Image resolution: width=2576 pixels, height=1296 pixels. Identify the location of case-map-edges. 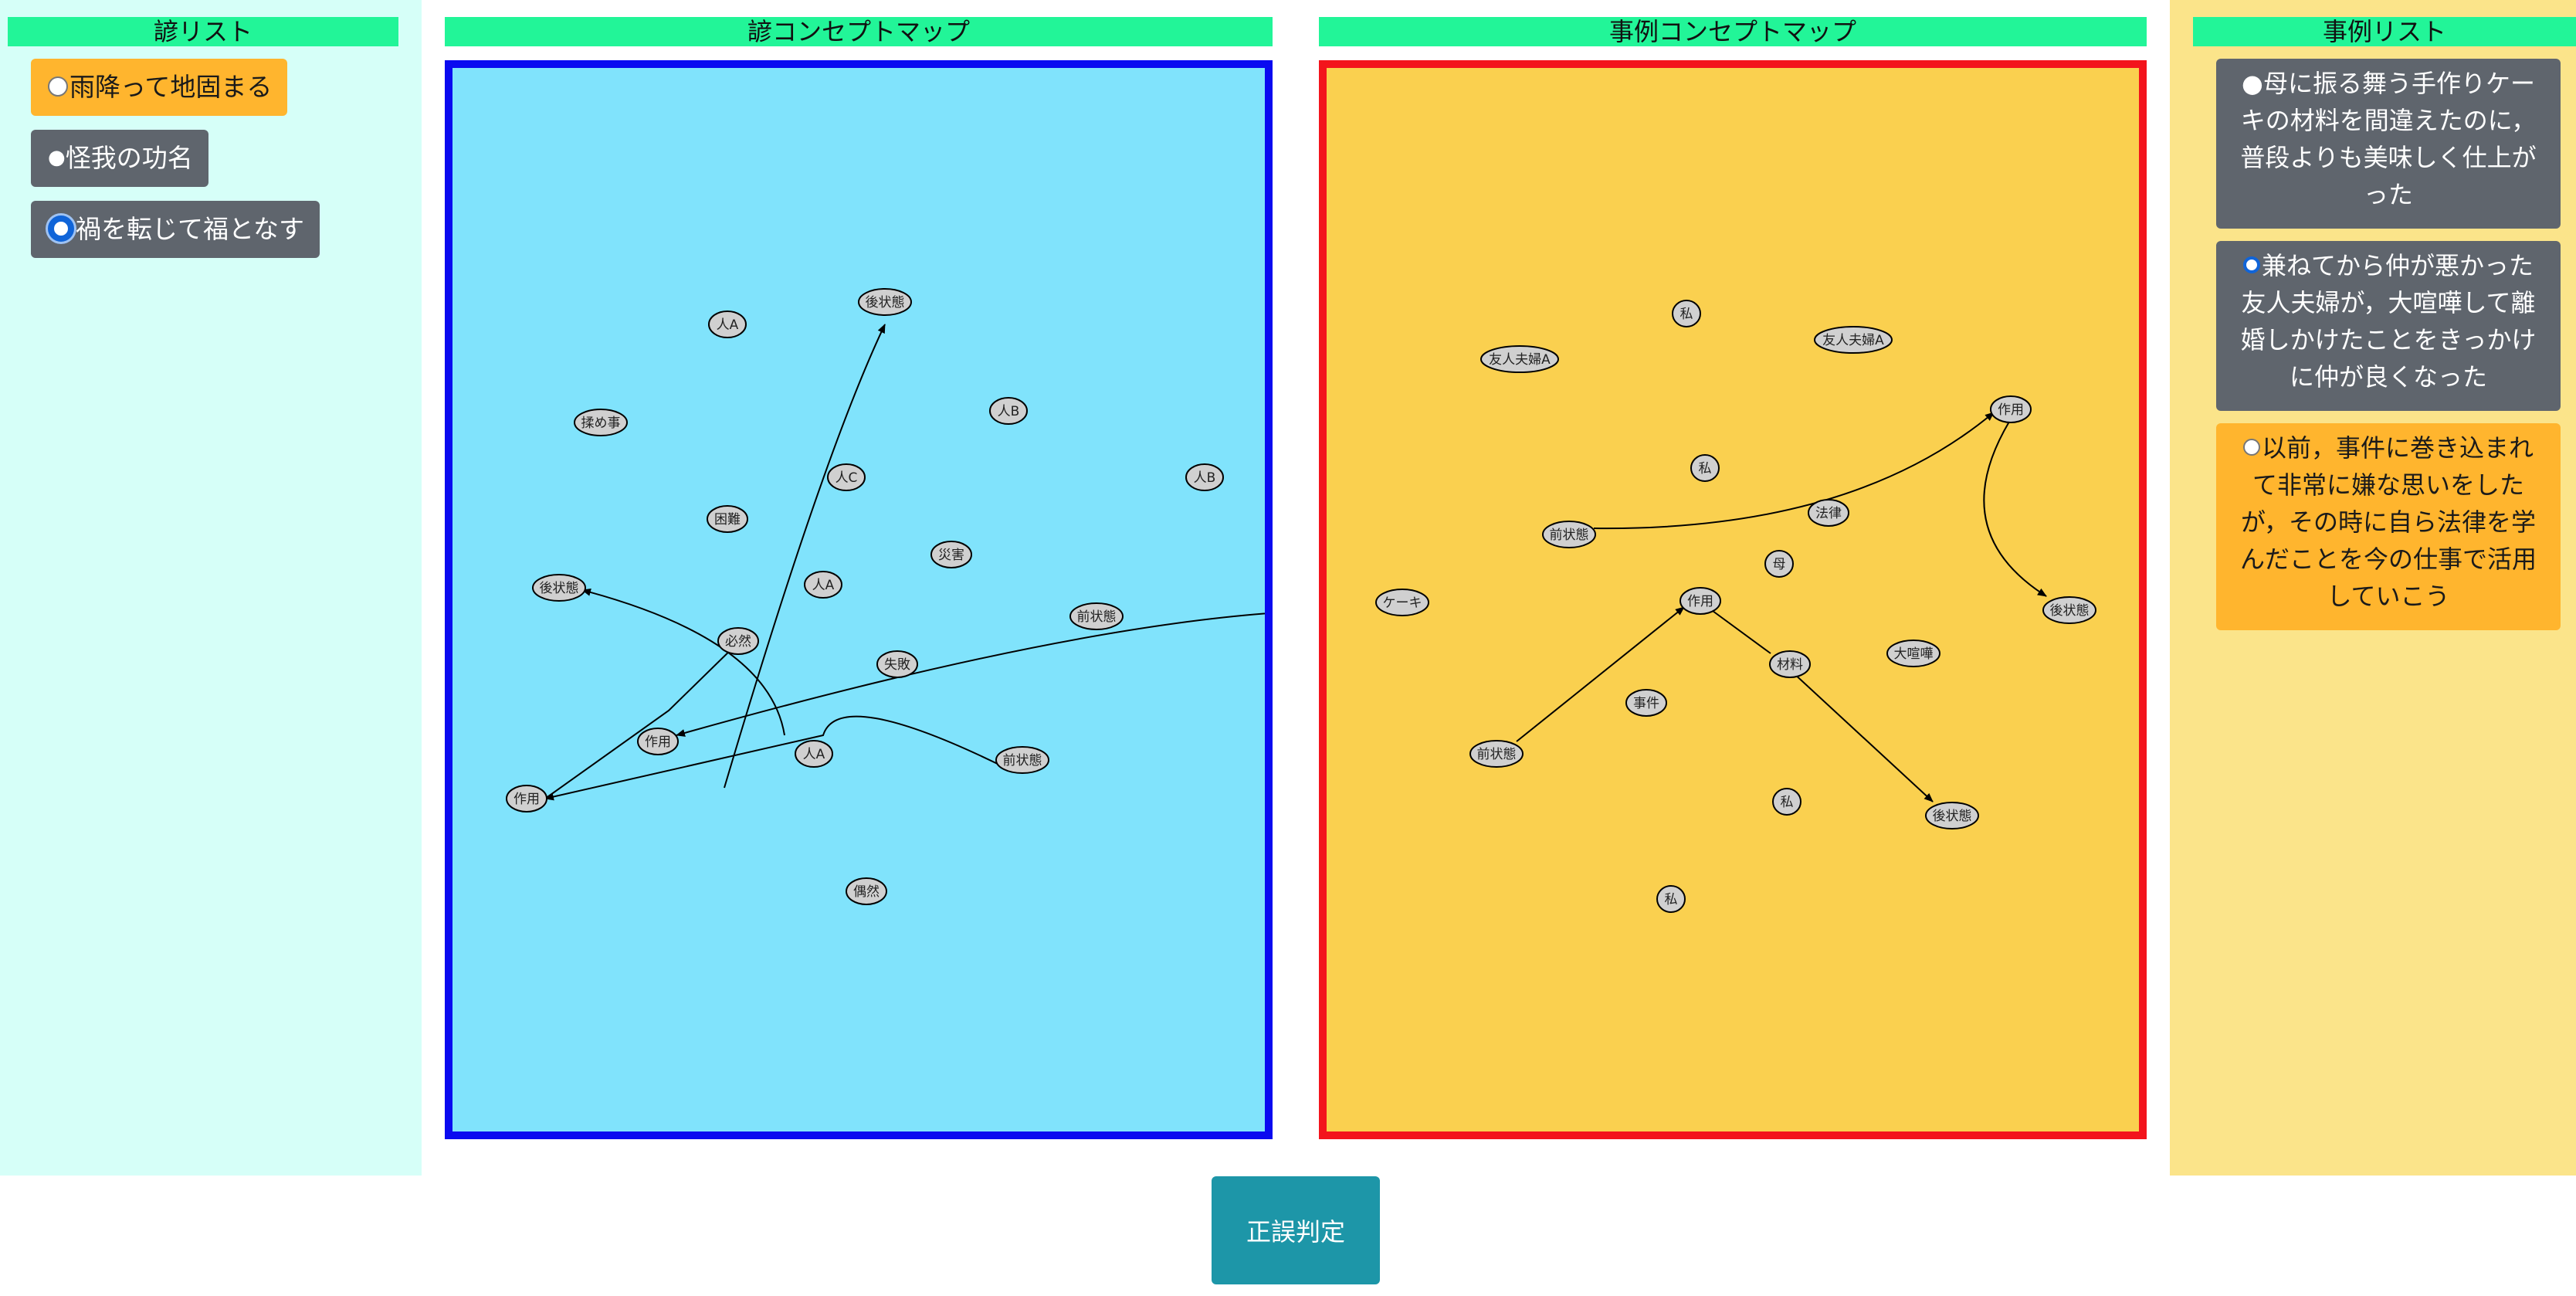
(1781, 607).